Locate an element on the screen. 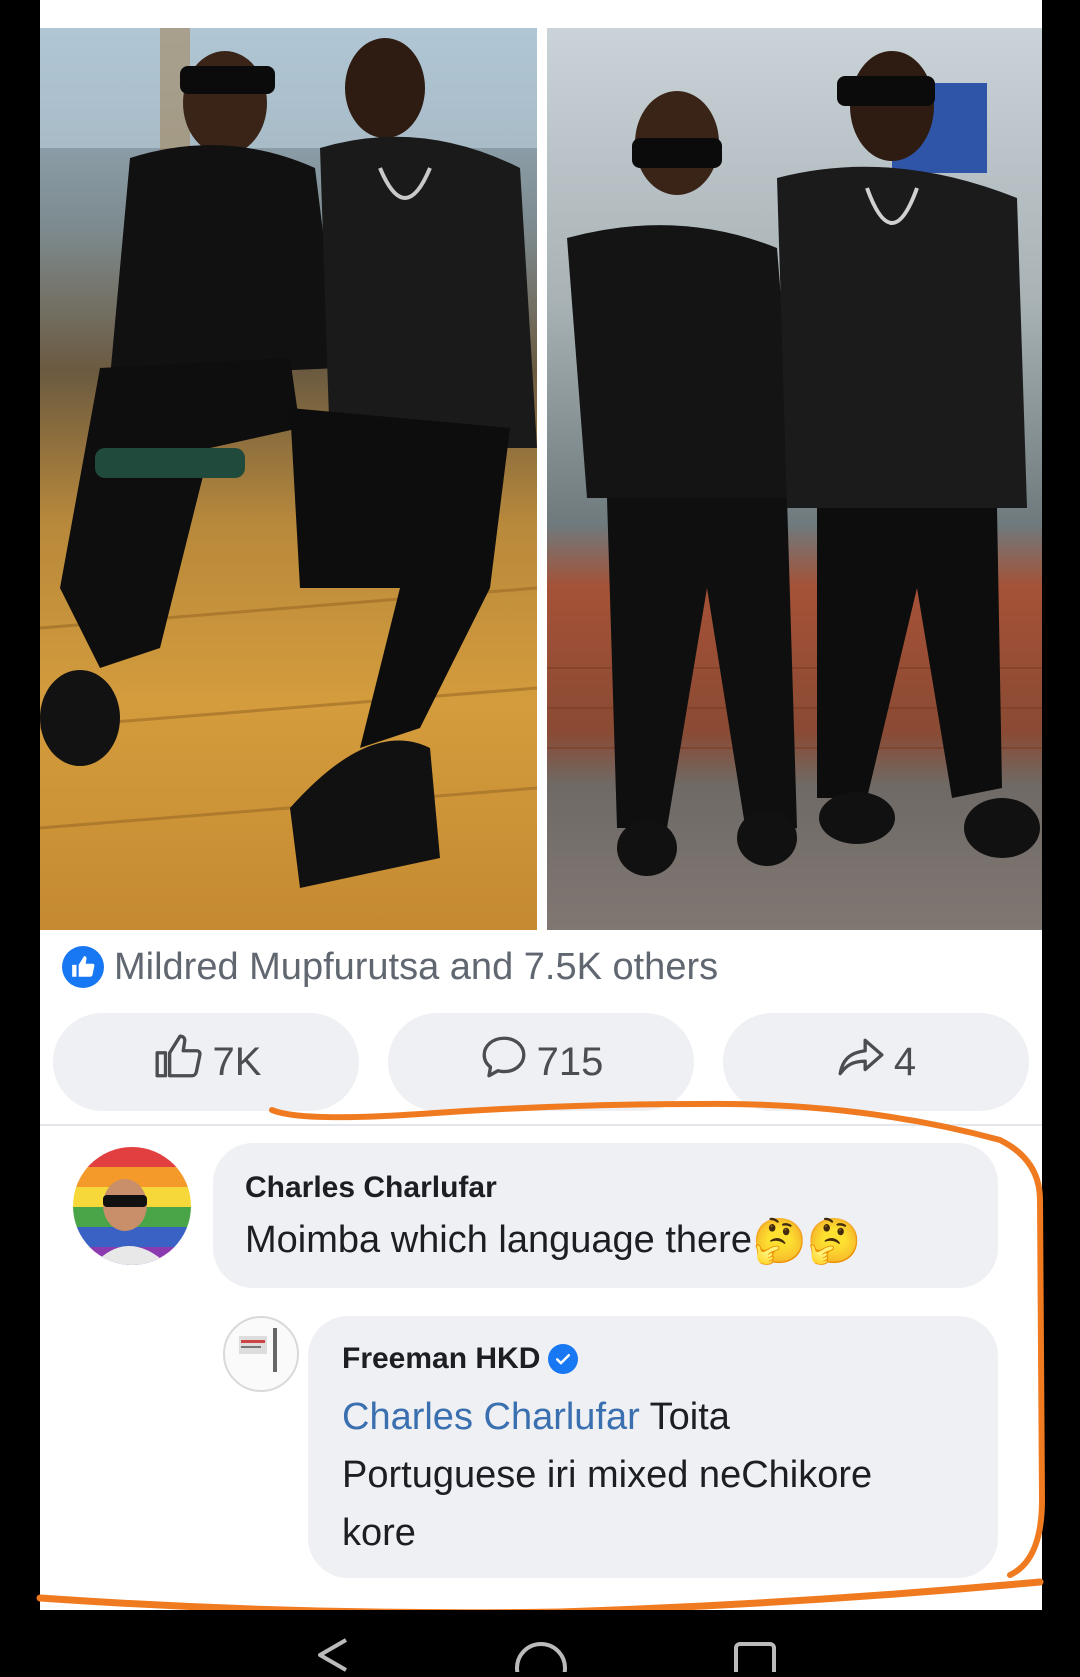 The image size is (1080, 1677). reply-author-row: Freeman HKD is located at coordinates (460, 1359).